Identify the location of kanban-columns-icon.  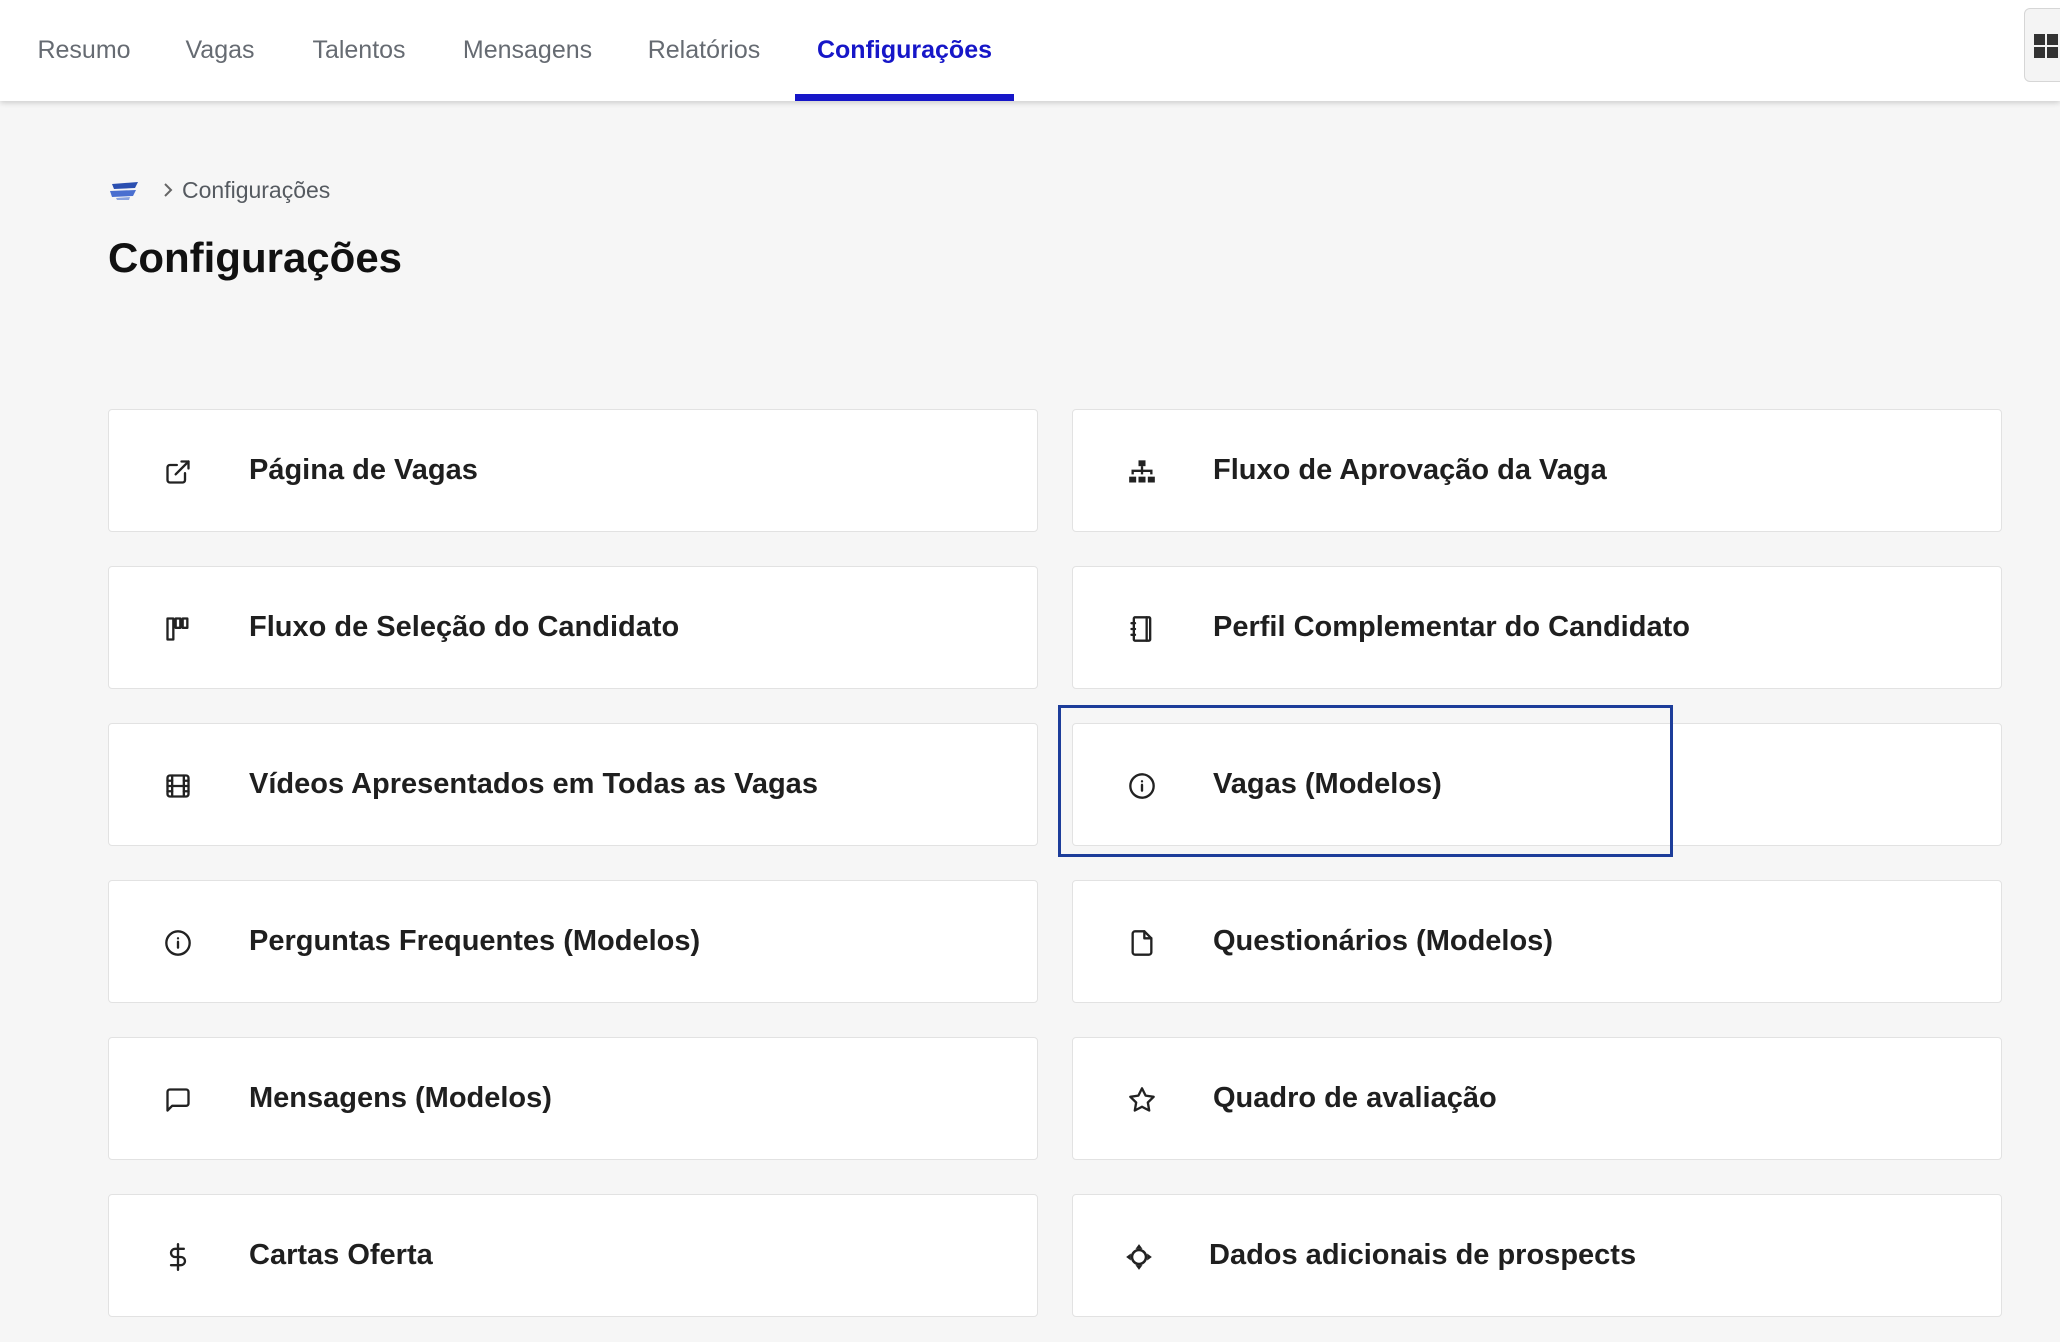
(177, 629).